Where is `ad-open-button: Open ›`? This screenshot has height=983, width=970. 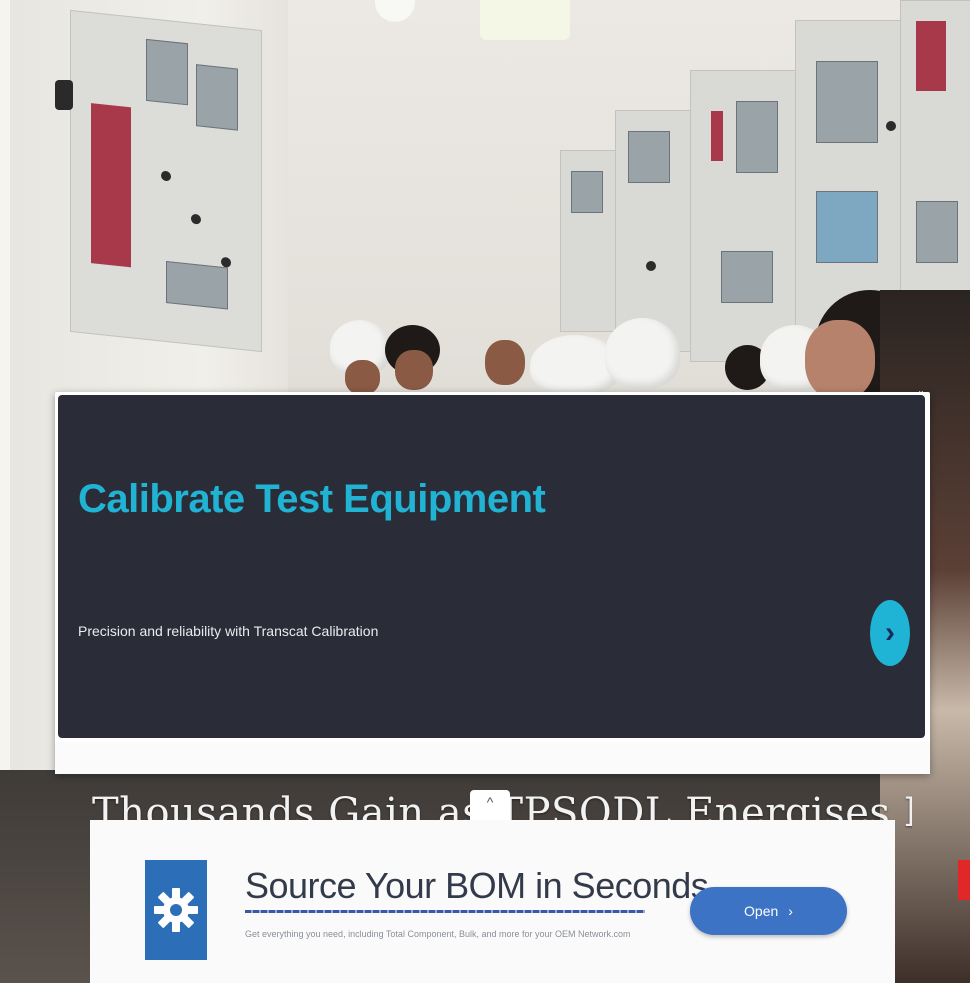
ad-open-button: Open › is located at coordinates (768, 911).